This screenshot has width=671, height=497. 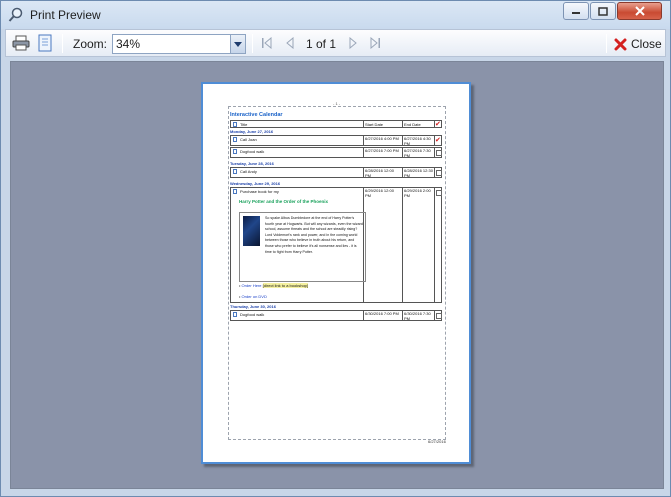 What do you see at coordinates (128, 44) in the screenshot?
I see `zoom-value: 34%` at bounding box center [128, 44].